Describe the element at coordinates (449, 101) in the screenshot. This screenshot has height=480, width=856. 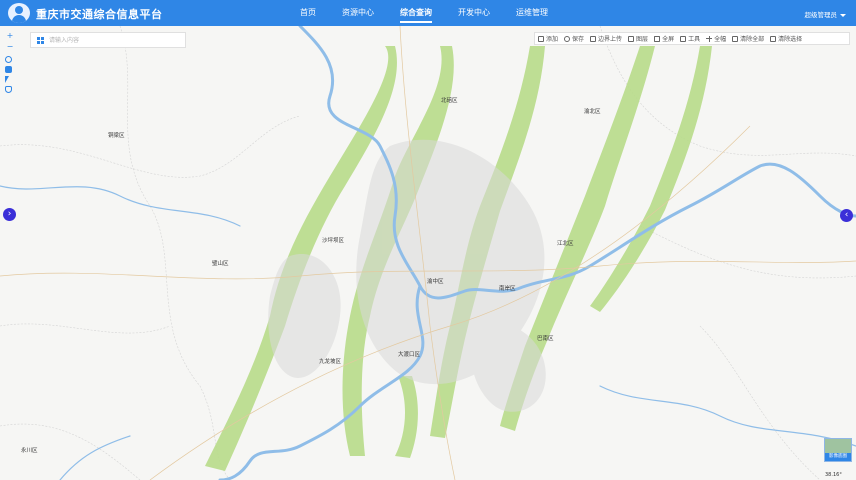
I see `map-label-beibei: 北碚区` at that location.